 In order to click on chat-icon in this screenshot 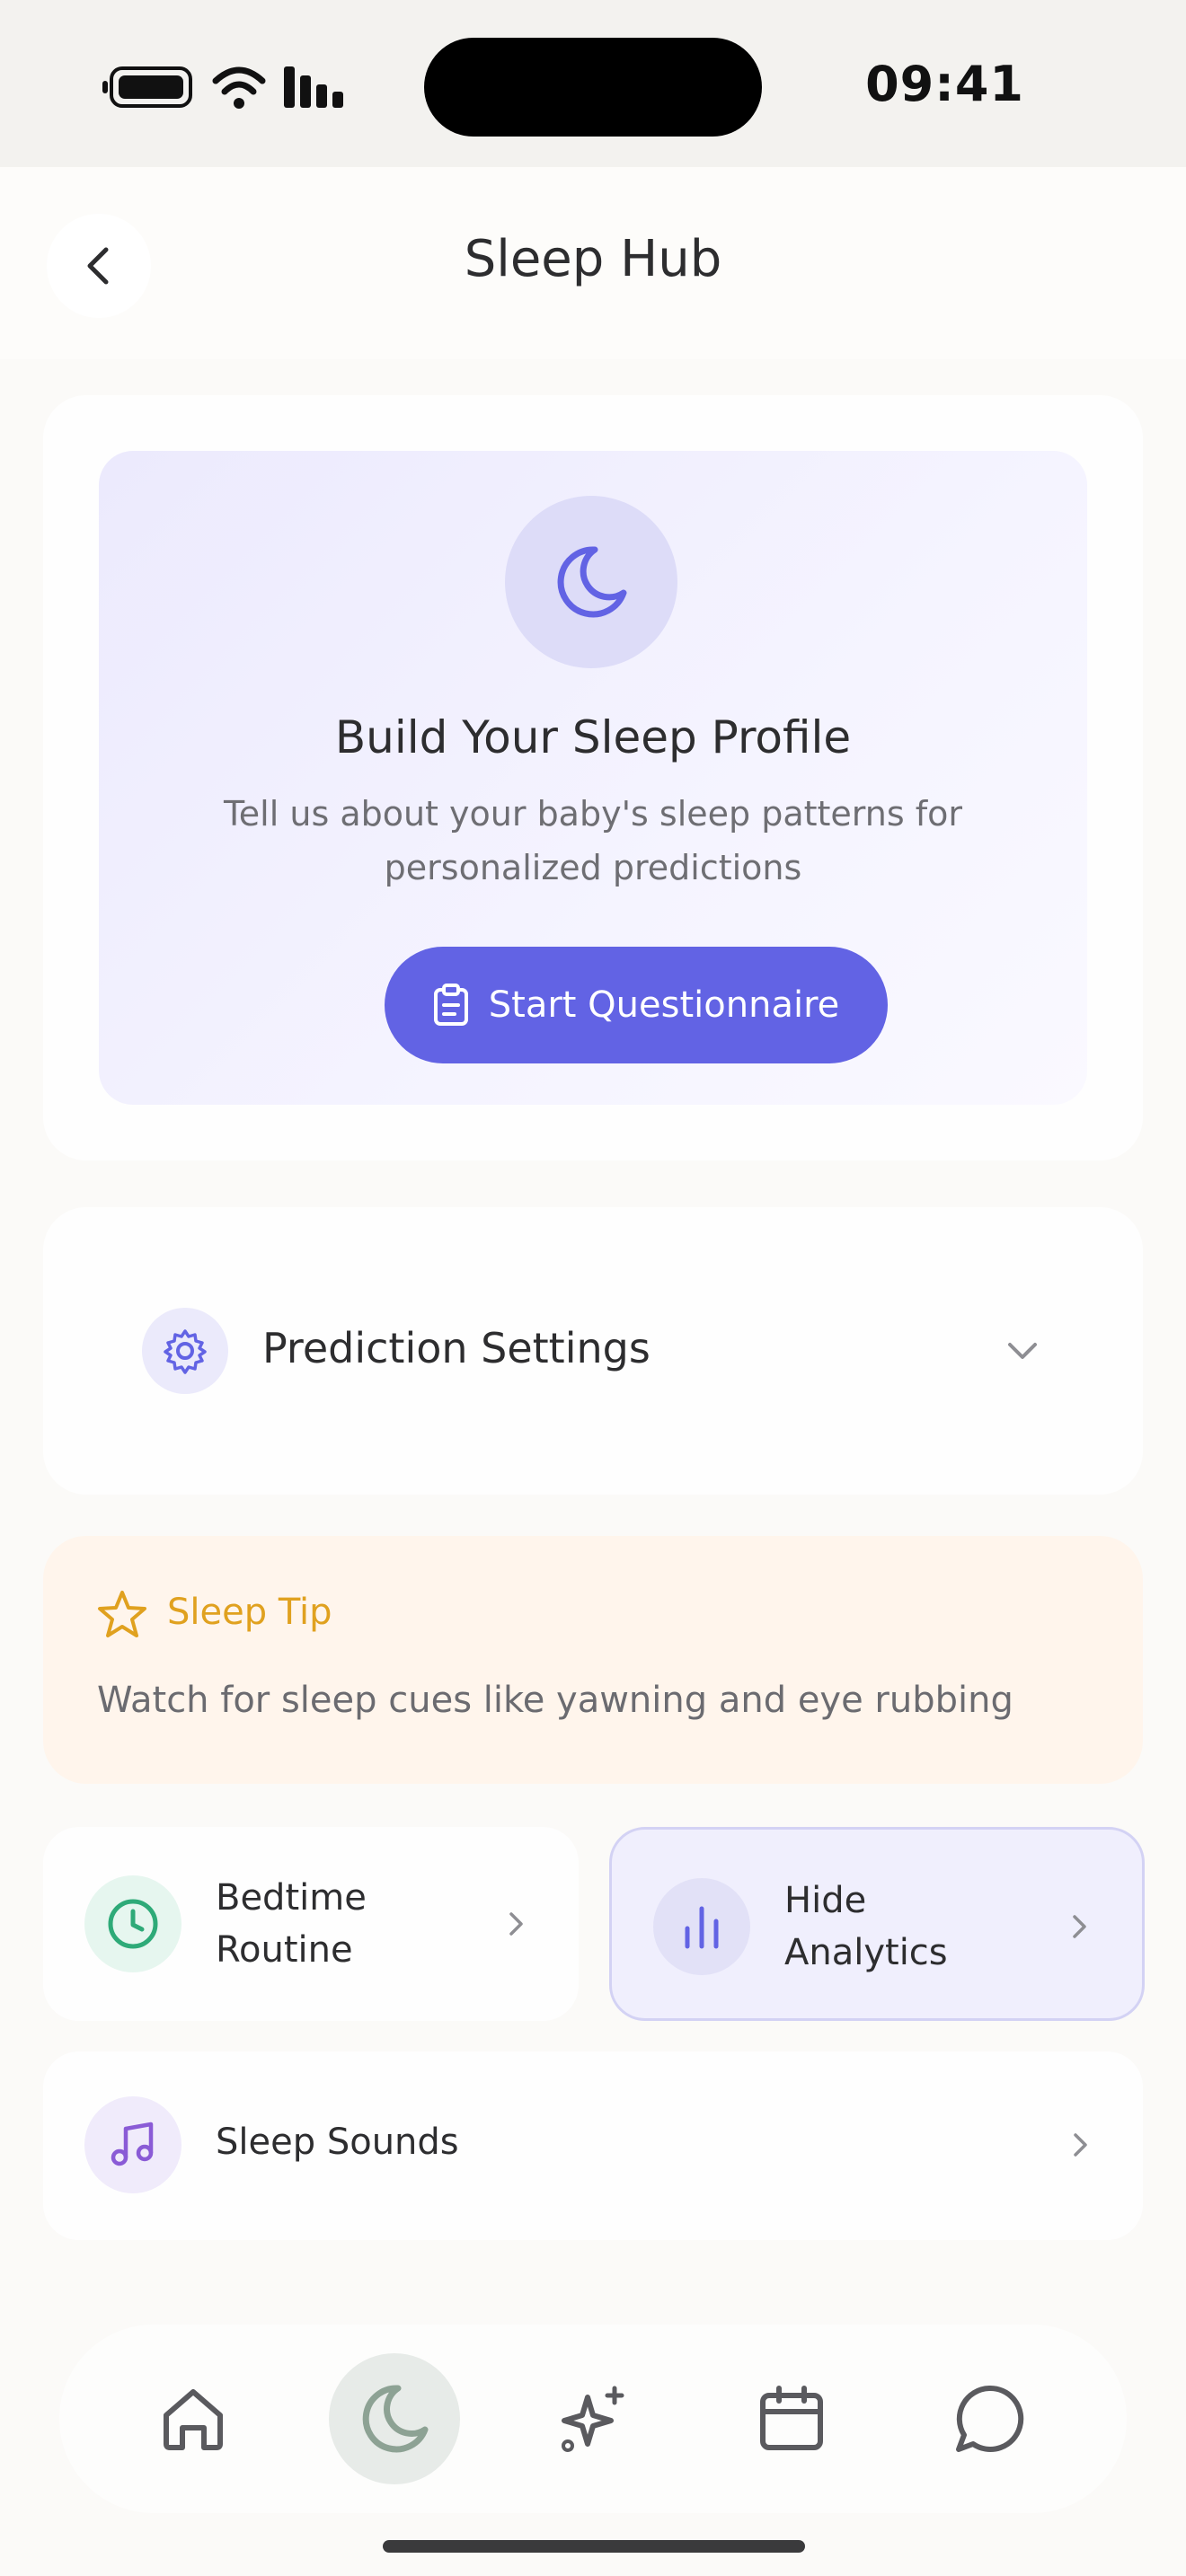, I will do `click(990, 2418)`.